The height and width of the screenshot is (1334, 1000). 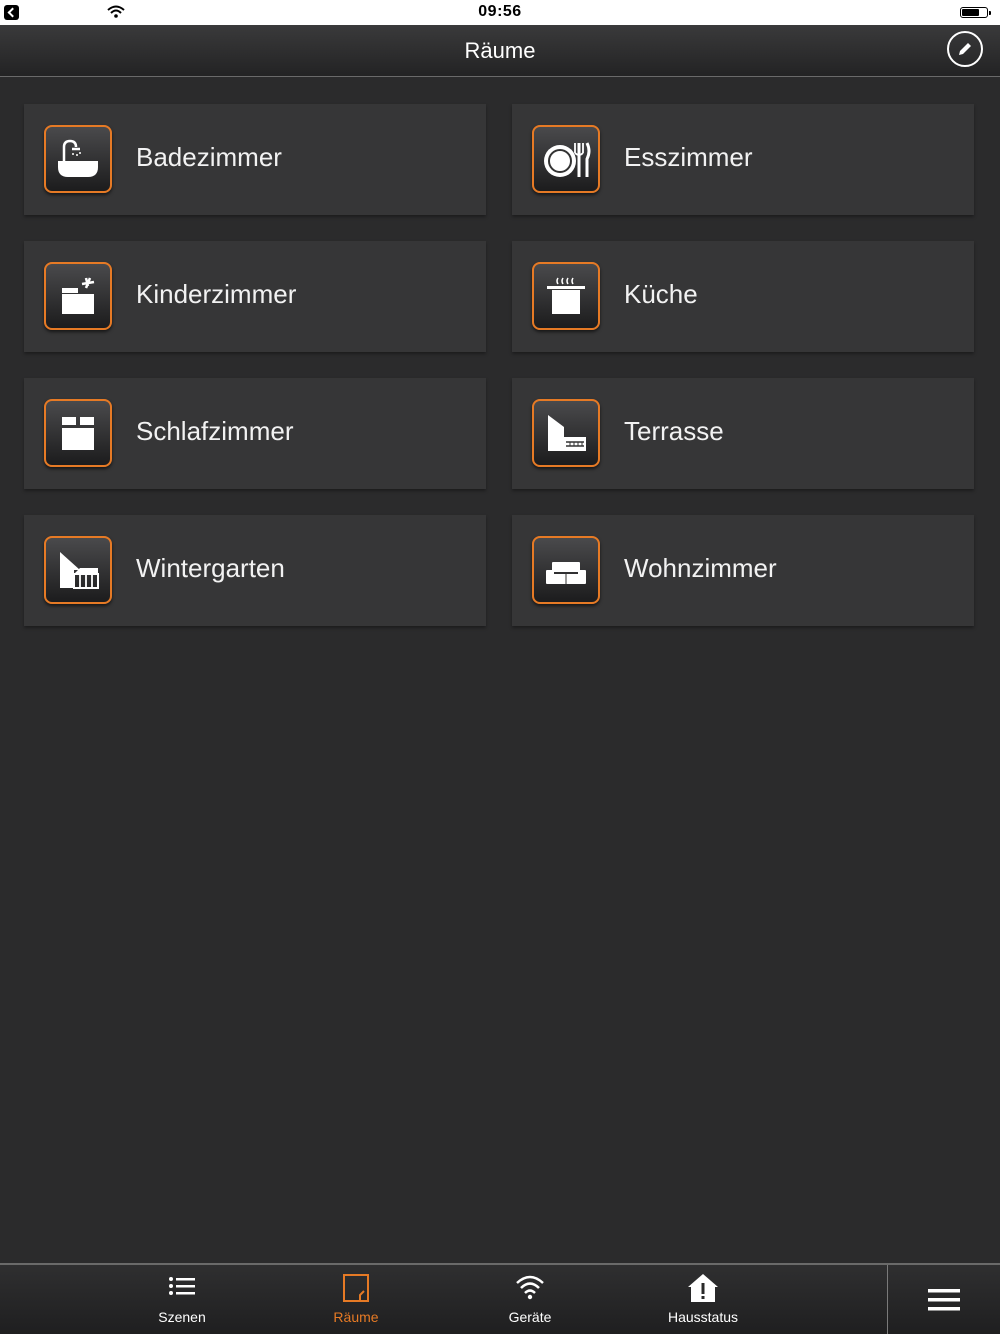 What do you see at coordinates (182, 1286) in the screenshot?
I see `list-icon` at bounding box center [182, 1286].